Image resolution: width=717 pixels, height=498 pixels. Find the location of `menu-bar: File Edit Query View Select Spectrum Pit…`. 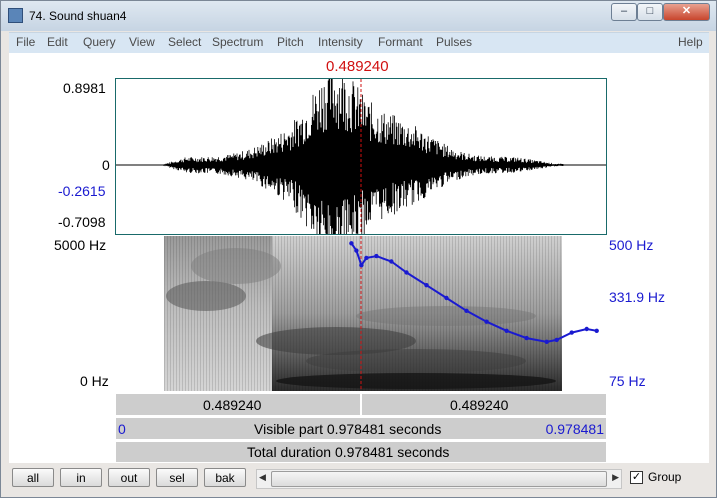

menu-bar: File Edit Query View Select Spectrum Pit… is located at coordinates (359, 43).